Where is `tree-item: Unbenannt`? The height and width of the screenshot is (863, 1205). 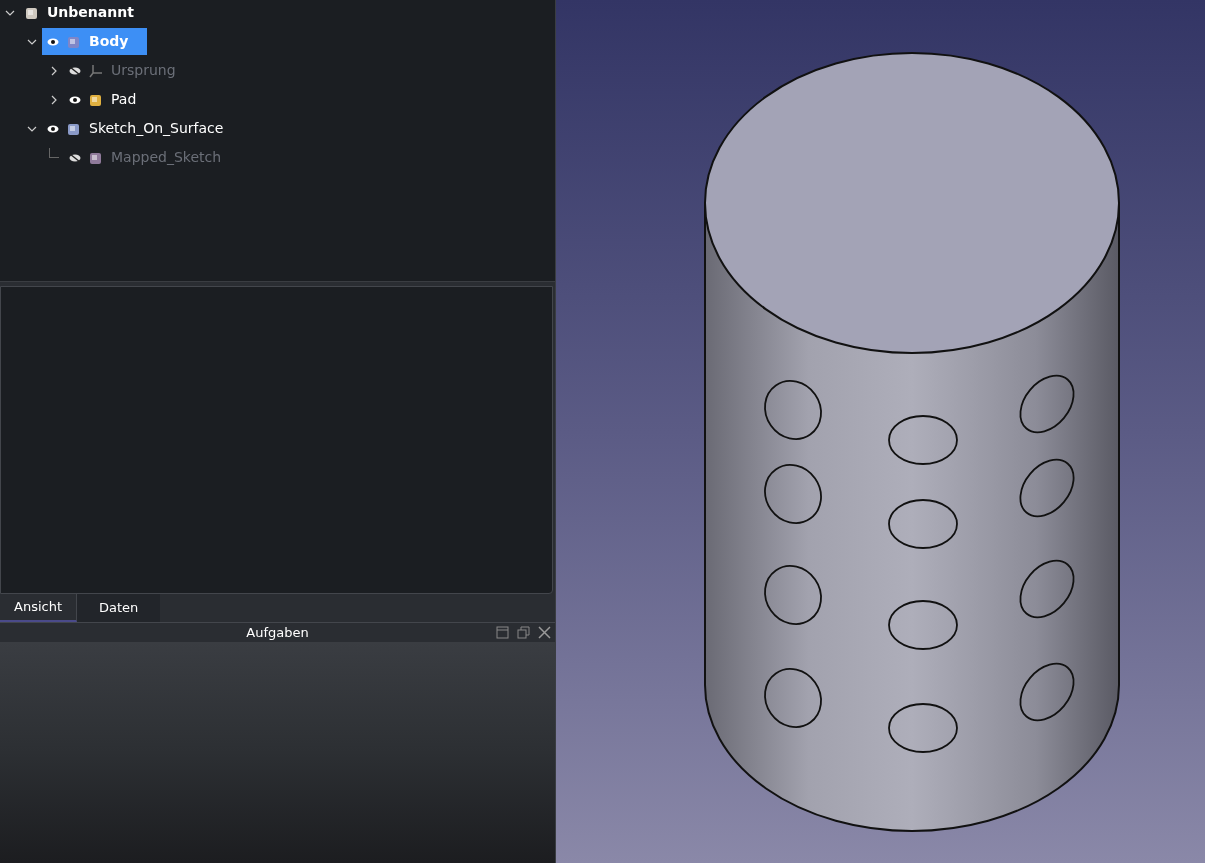
tree-item: Unbenannt is located at coordinates (86, 13).